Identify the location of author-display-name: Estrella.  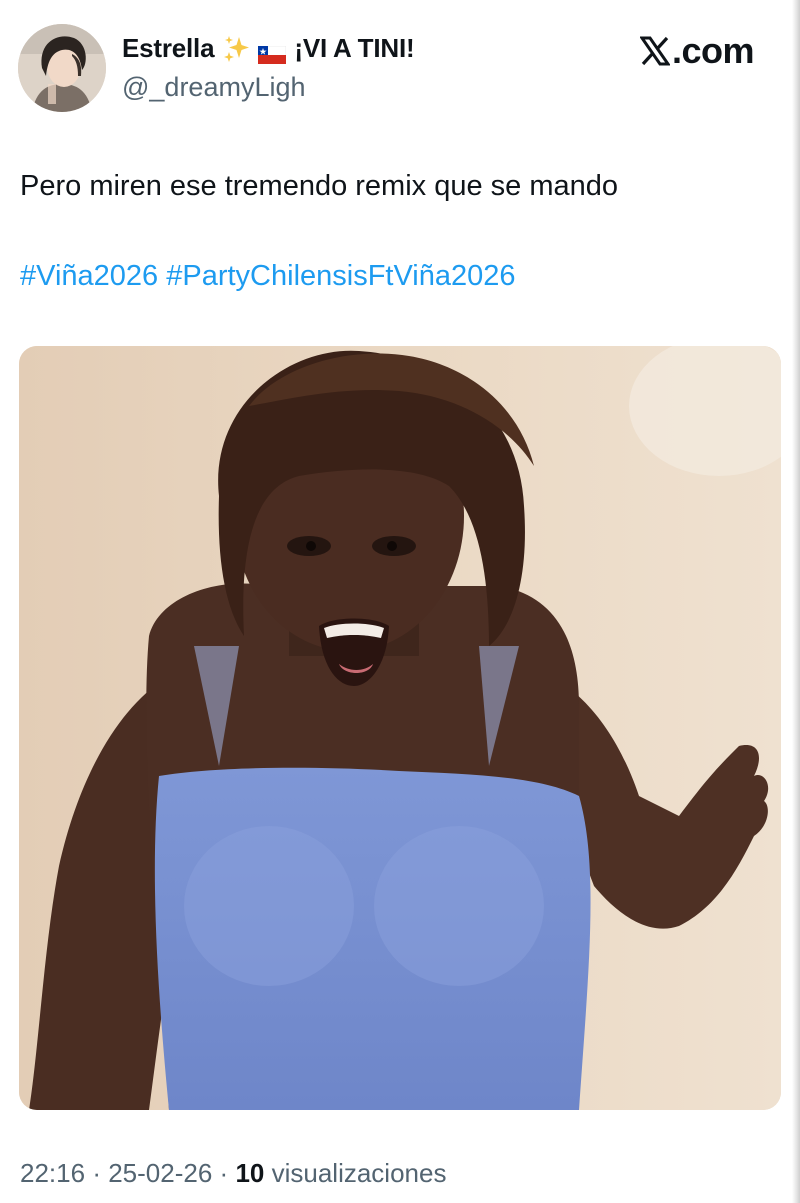
(168, 48).